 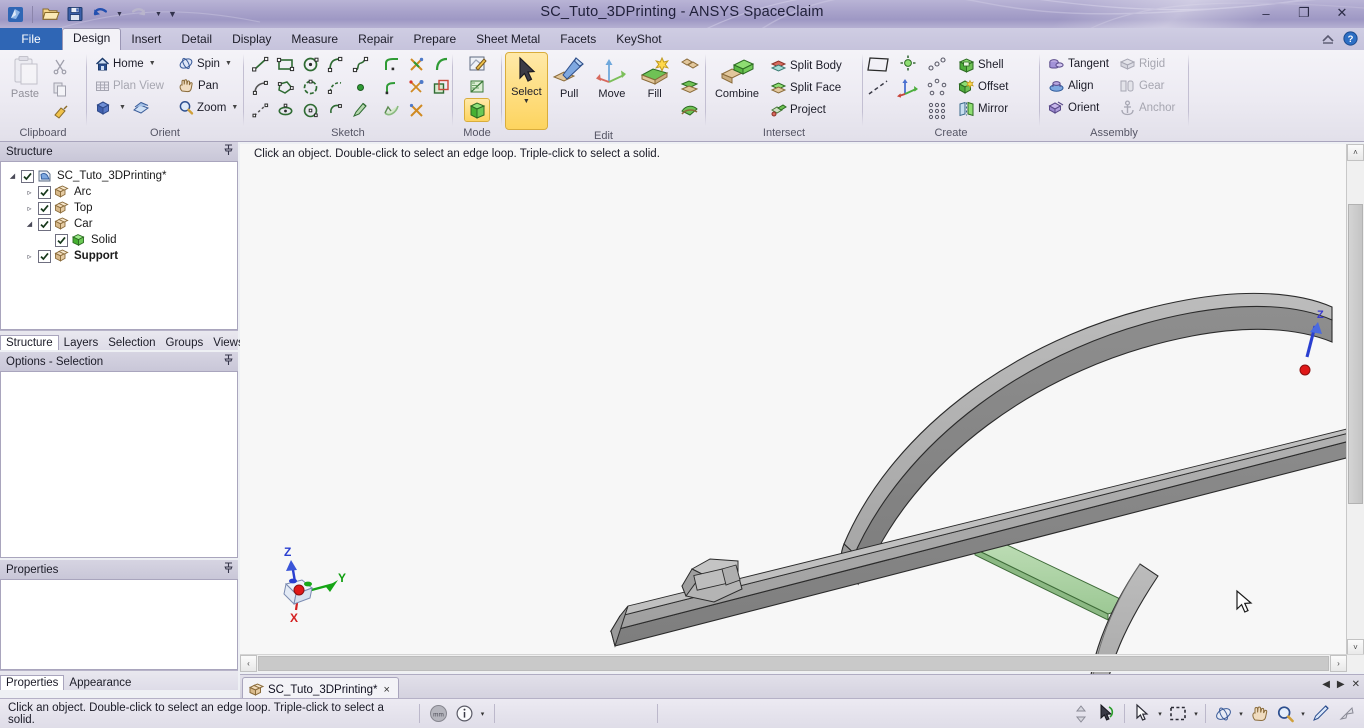 I want to click on vertical-scroll-thumb, so click(x=1355, y=354).